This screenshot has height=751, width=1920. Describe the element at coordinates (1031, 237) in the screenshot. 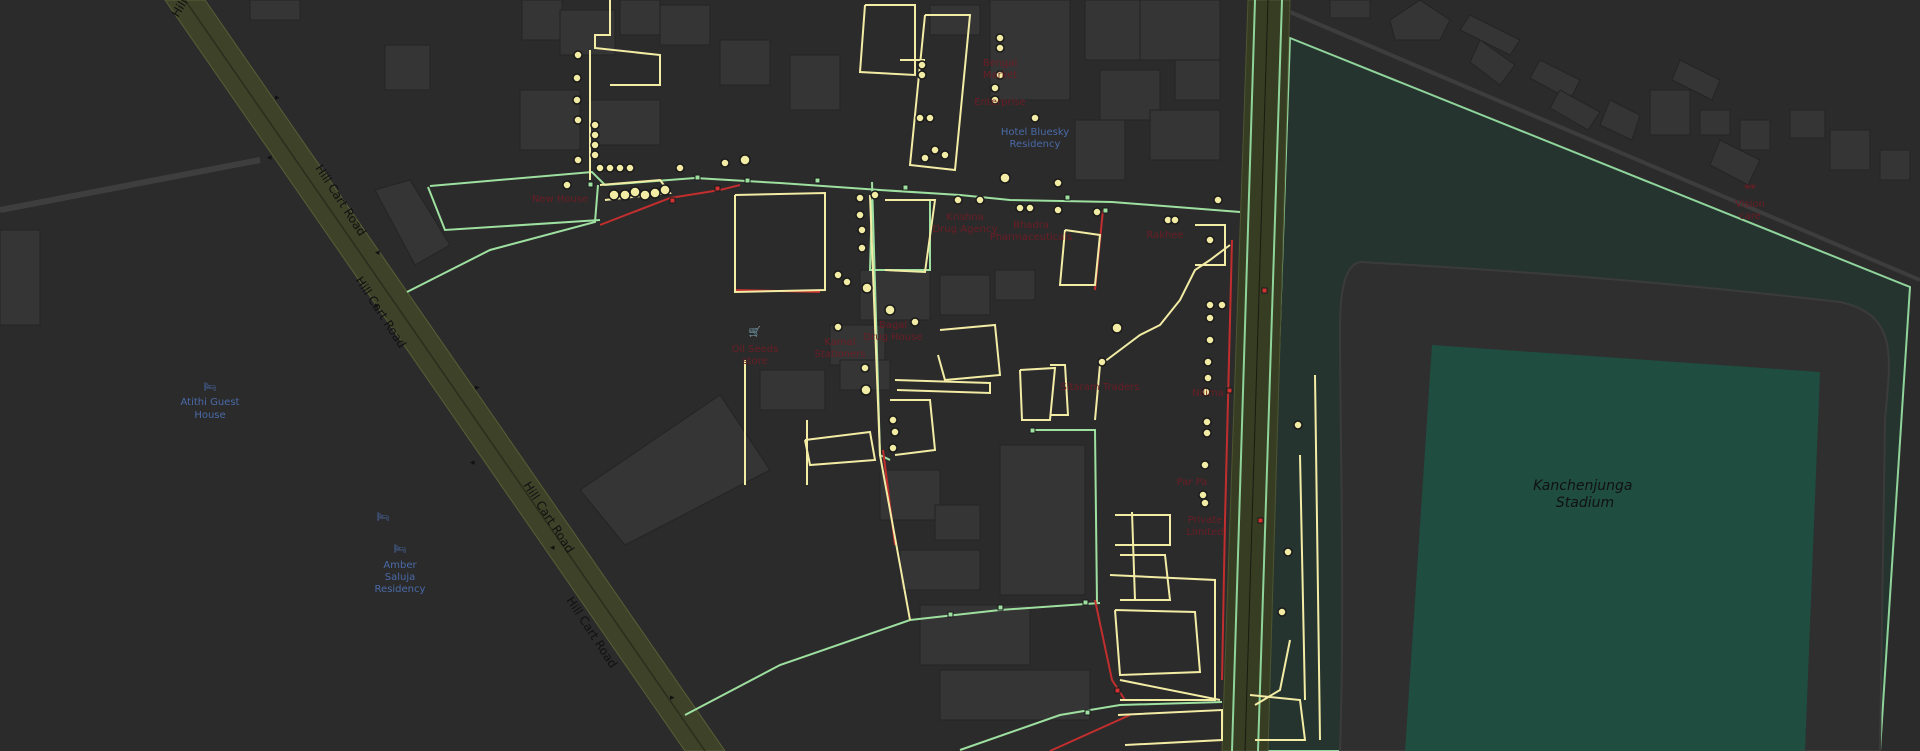

I see `svg-text: Pharmaceuticals` at that location.